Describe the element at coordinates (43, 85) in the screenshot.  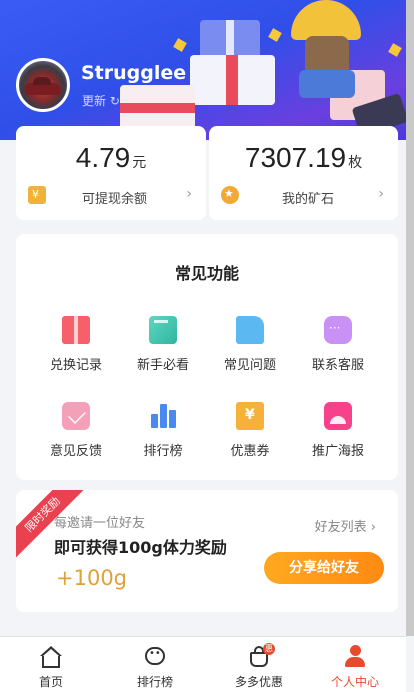
I see `avatar` at that location.